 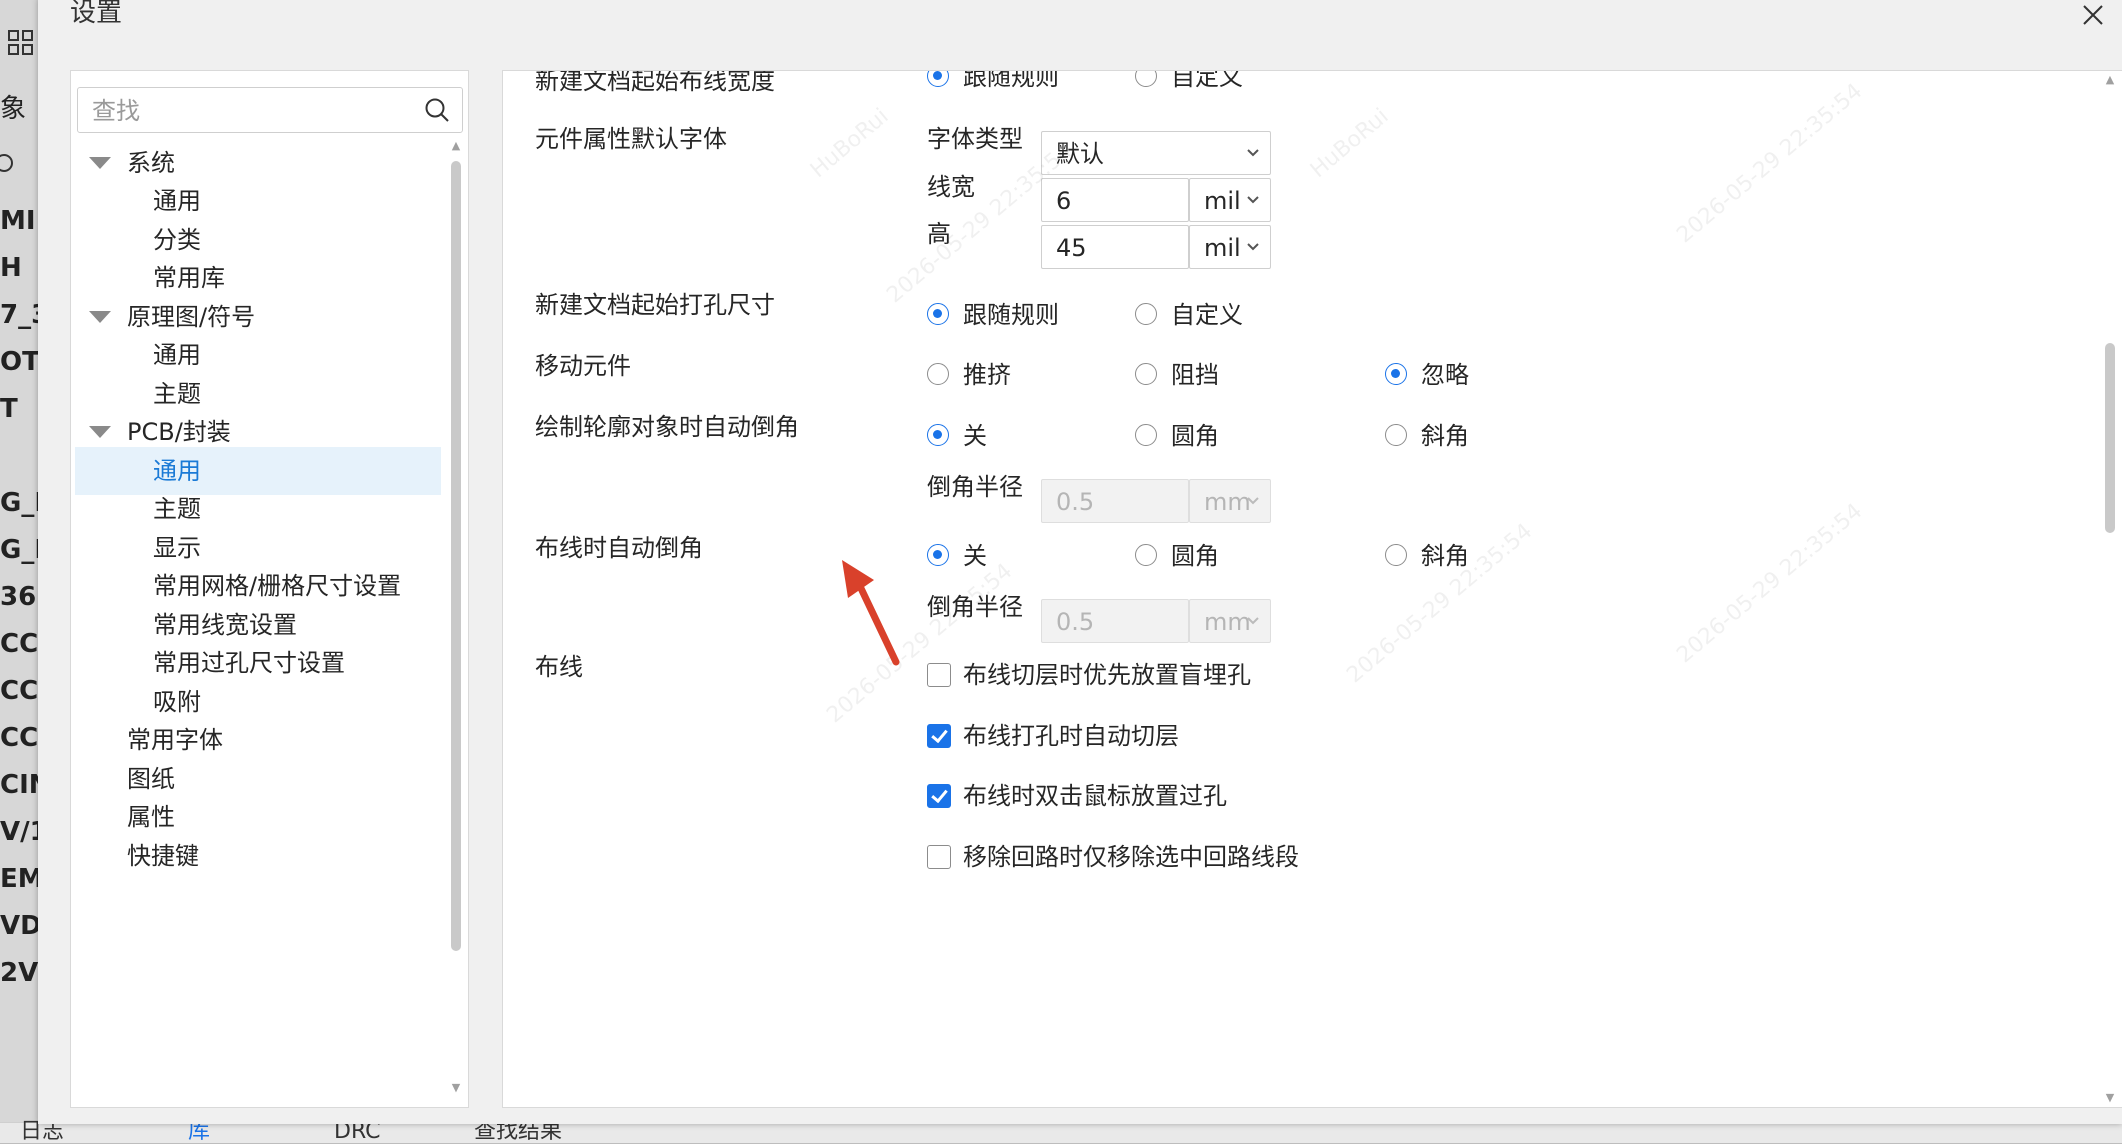 I want to click on nav-scrollbar: ▲ ▼, so click(x=456, y=616).